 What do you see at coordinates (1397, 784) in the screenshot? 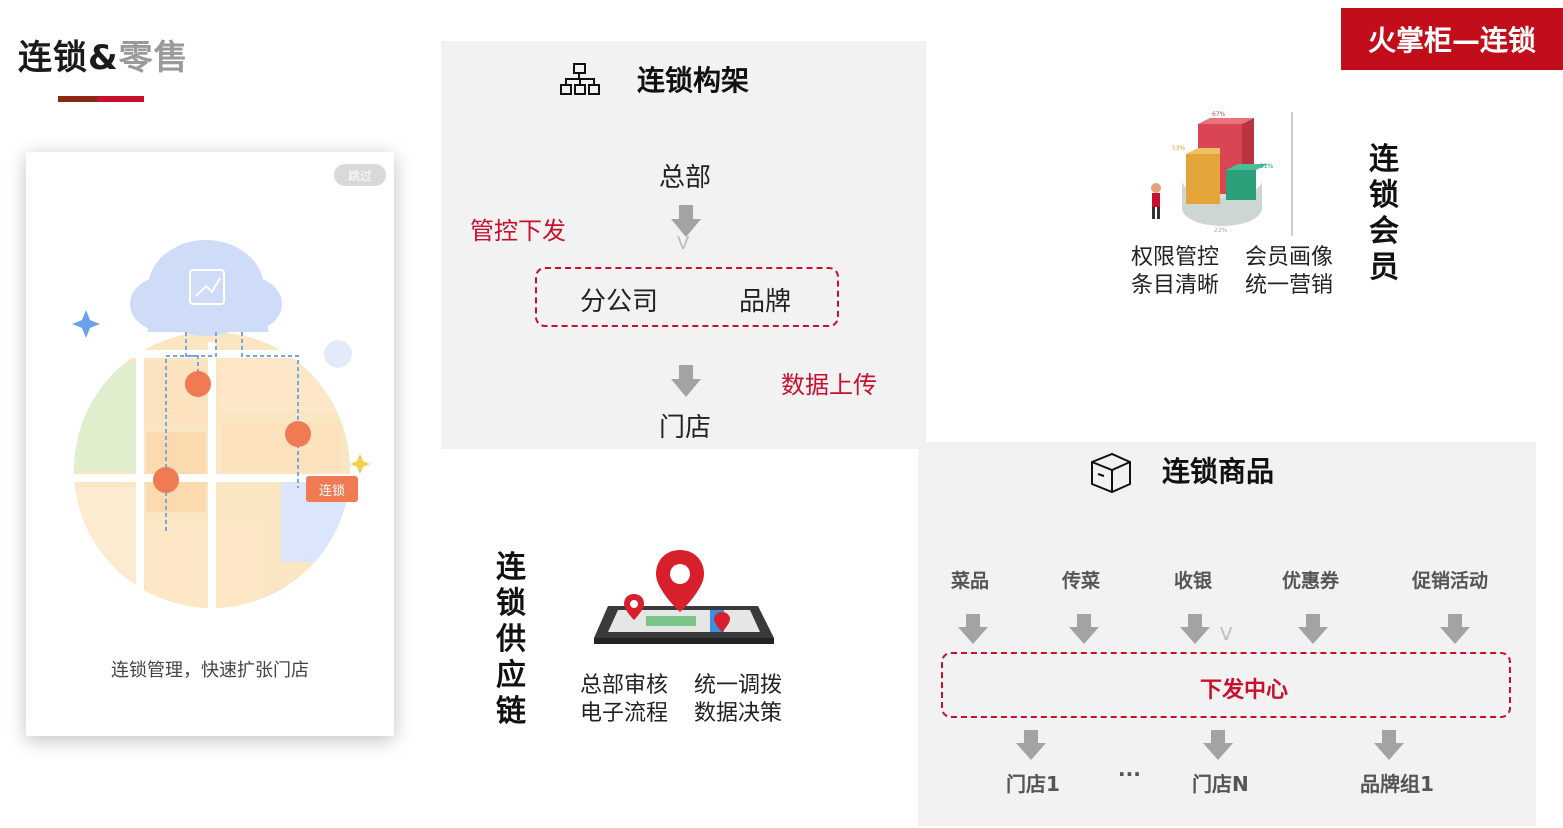
I see `target-brand-group: 品牌组1` at bounding box center [1397, 784].